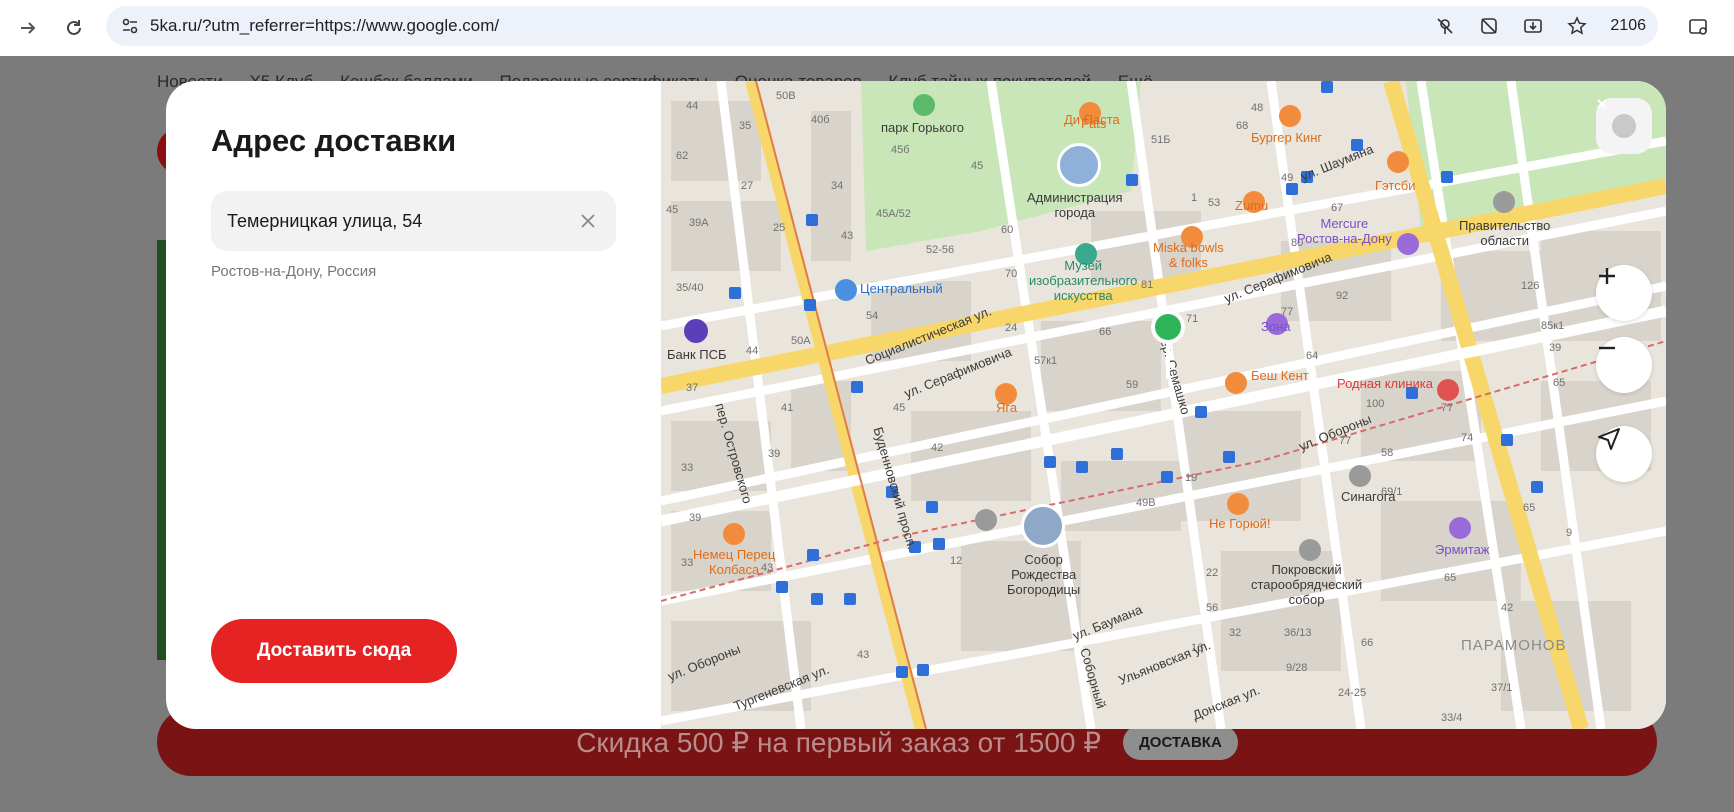 This screenshot has width=1734, height=812. What do you see at coordinates (1212, 608) in the screenshot?
I see `svg-text: 56` at bounding box center [1212, 608].